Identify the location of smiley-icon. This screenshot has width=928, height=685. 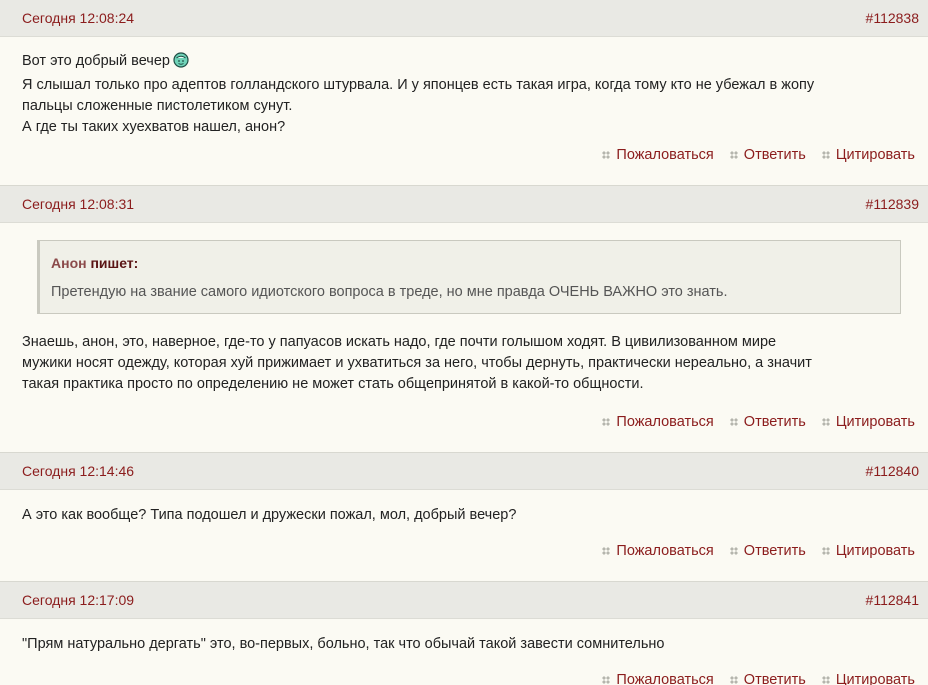
(181, 63).